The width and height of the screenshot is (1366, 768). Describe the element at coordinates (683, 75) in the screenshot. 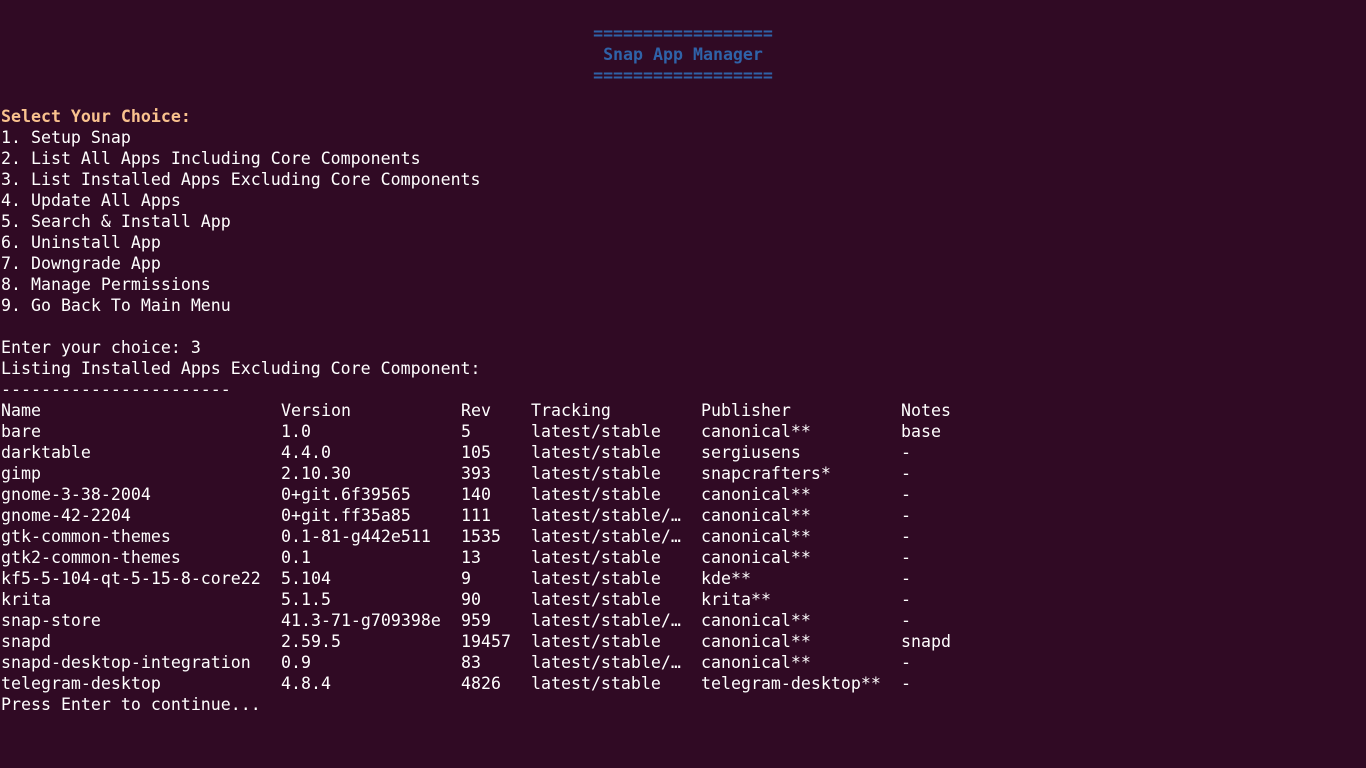

I see `banner-rule-bottom: ==================` at that location.